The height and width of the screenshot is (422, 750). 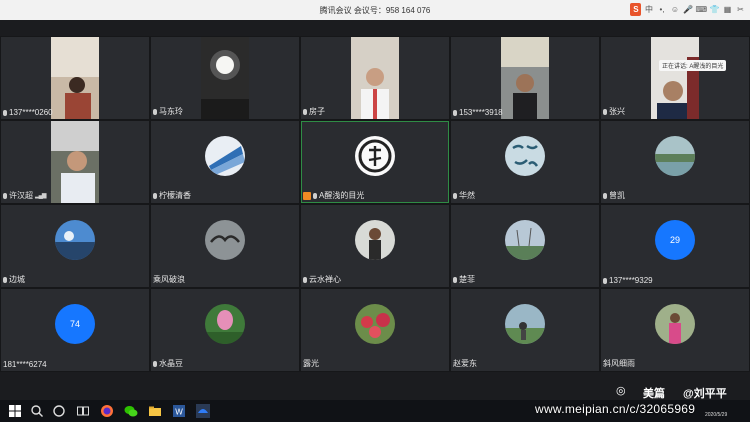 I want to click on participant-nameplate: 边城, so click(x=14, y=279).